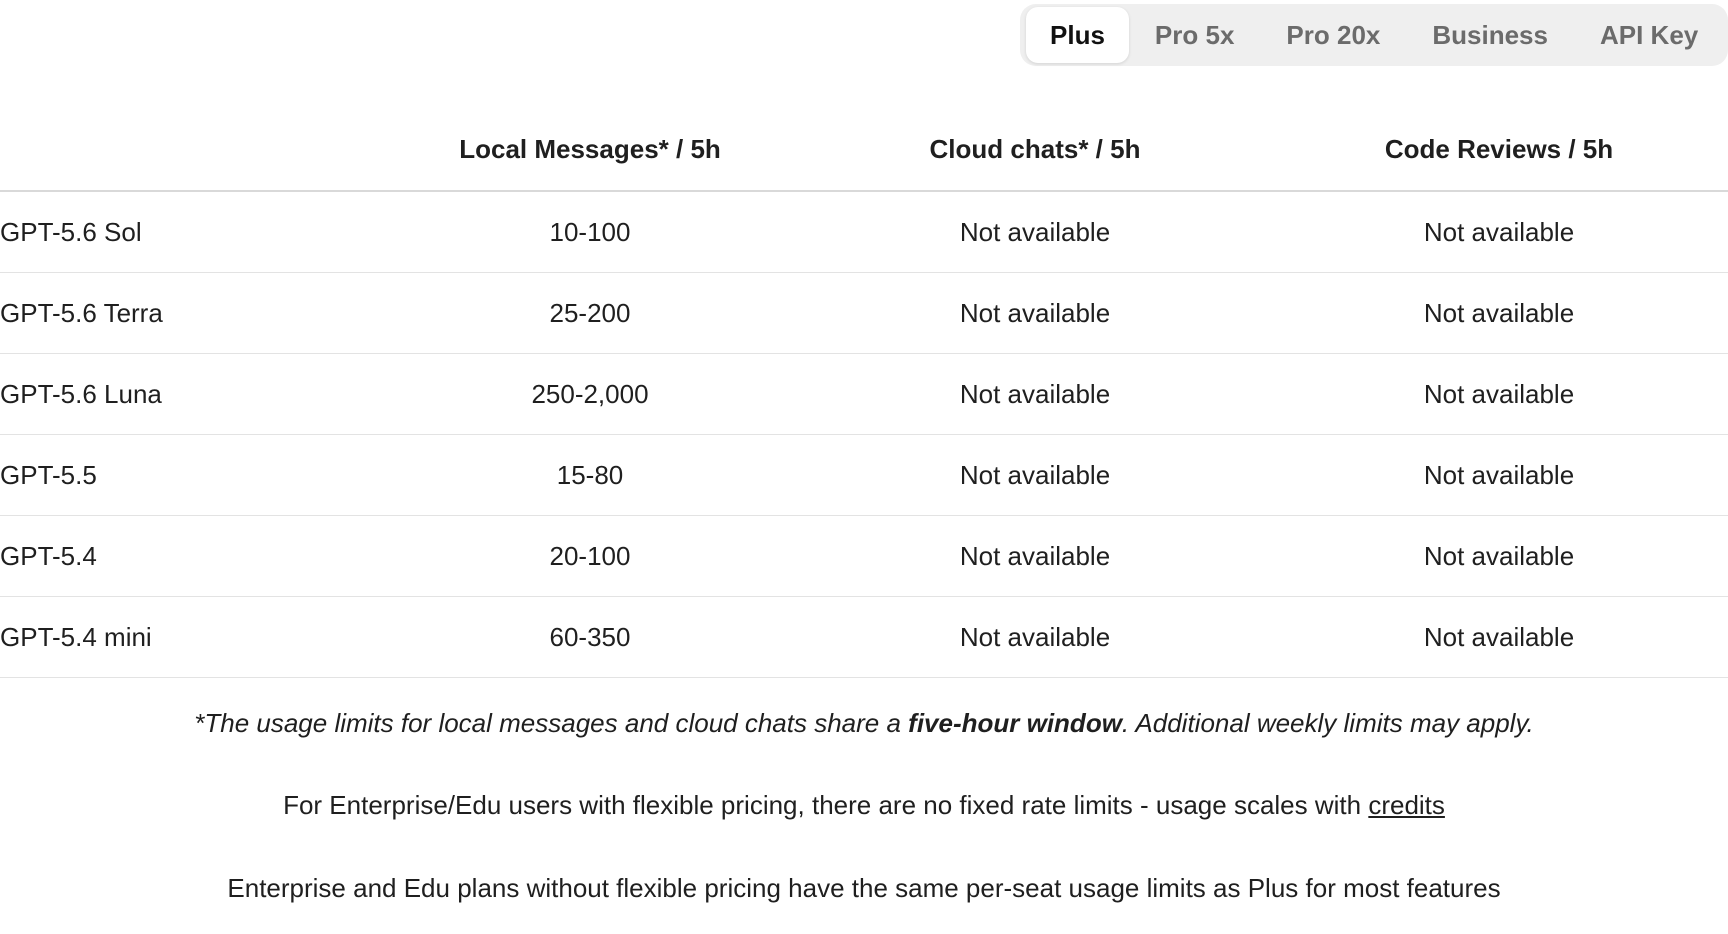 The image size is (1728, 934). I want to click on header-model, so click(190, 150).